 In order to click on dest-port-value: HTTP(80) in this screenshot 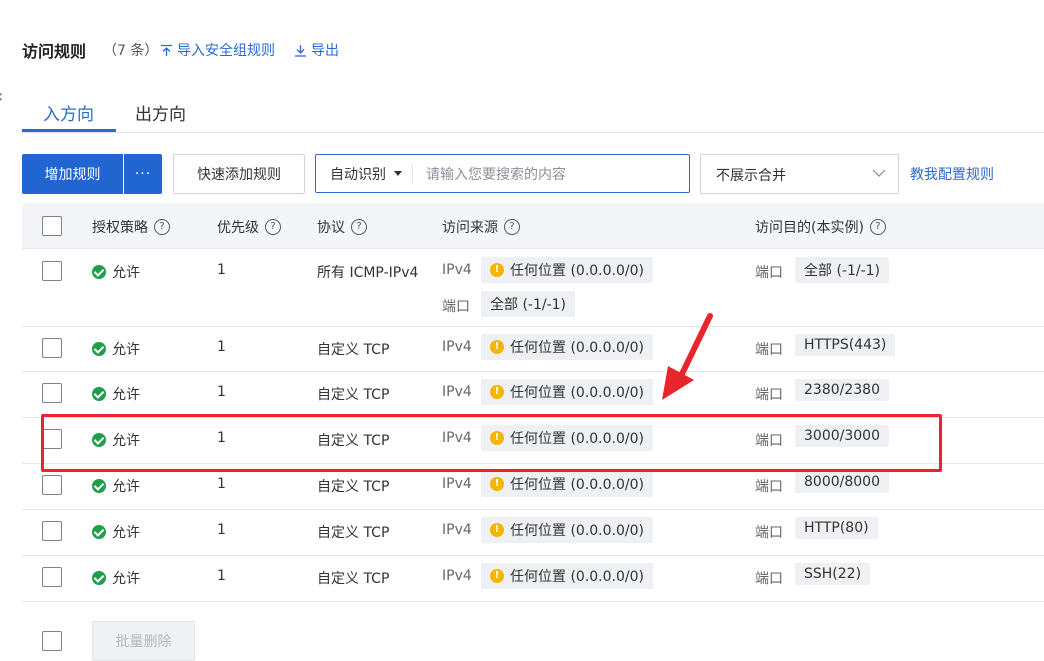, I will do `click(836, 528)`.